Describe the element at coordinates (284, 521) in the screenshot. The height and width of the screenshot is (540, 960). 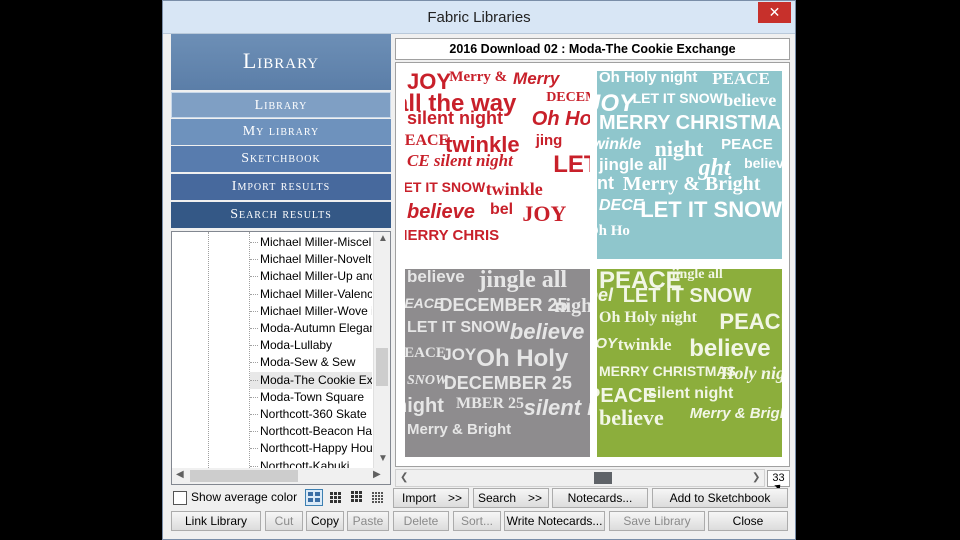
I see `cut-button: Cut` at that location.